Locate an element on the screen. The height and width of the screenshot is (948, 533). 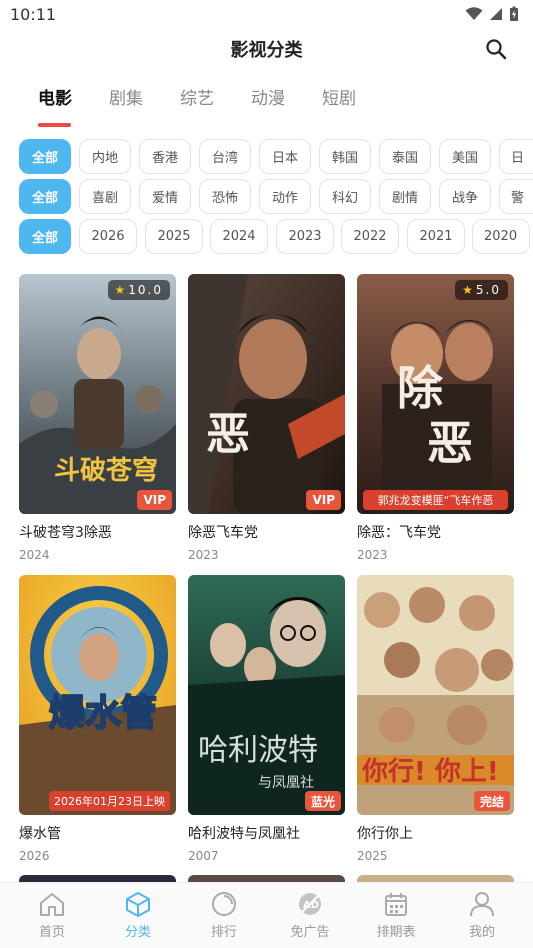
poster-image: 爆水管 is located at coordinates (97, 695).